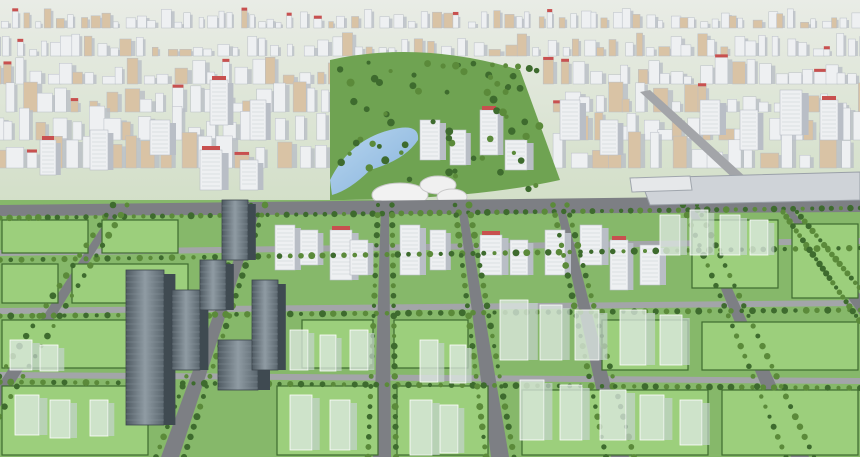 Image resolution: width=860 pixels, height=457 pixels. I want to click on lawn-parcel, so click(30, 283).